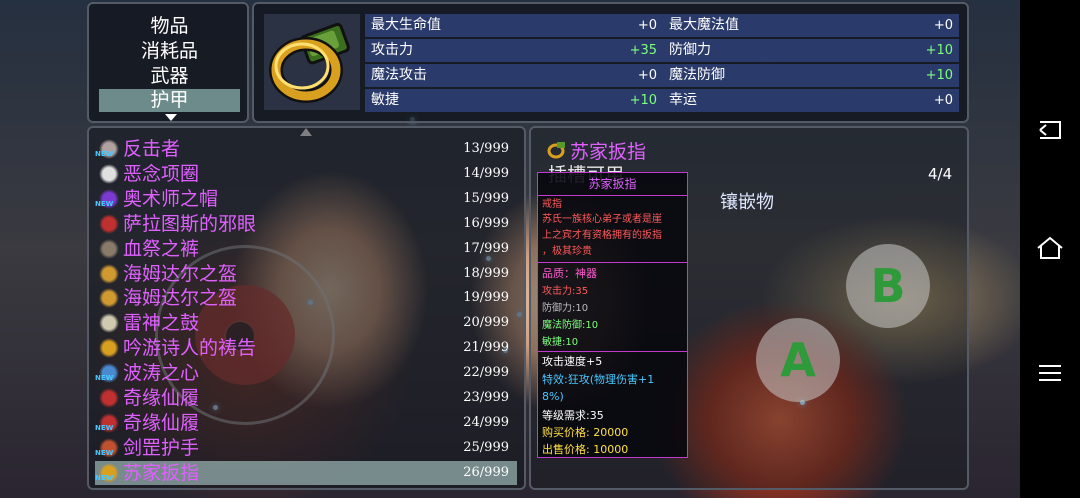 Image resolution: width=1080 pixels, height=498 pixels. Describe the element at coordinates (486, 397) in the screenshot. I see `item-quantity: 23/999` at that location.